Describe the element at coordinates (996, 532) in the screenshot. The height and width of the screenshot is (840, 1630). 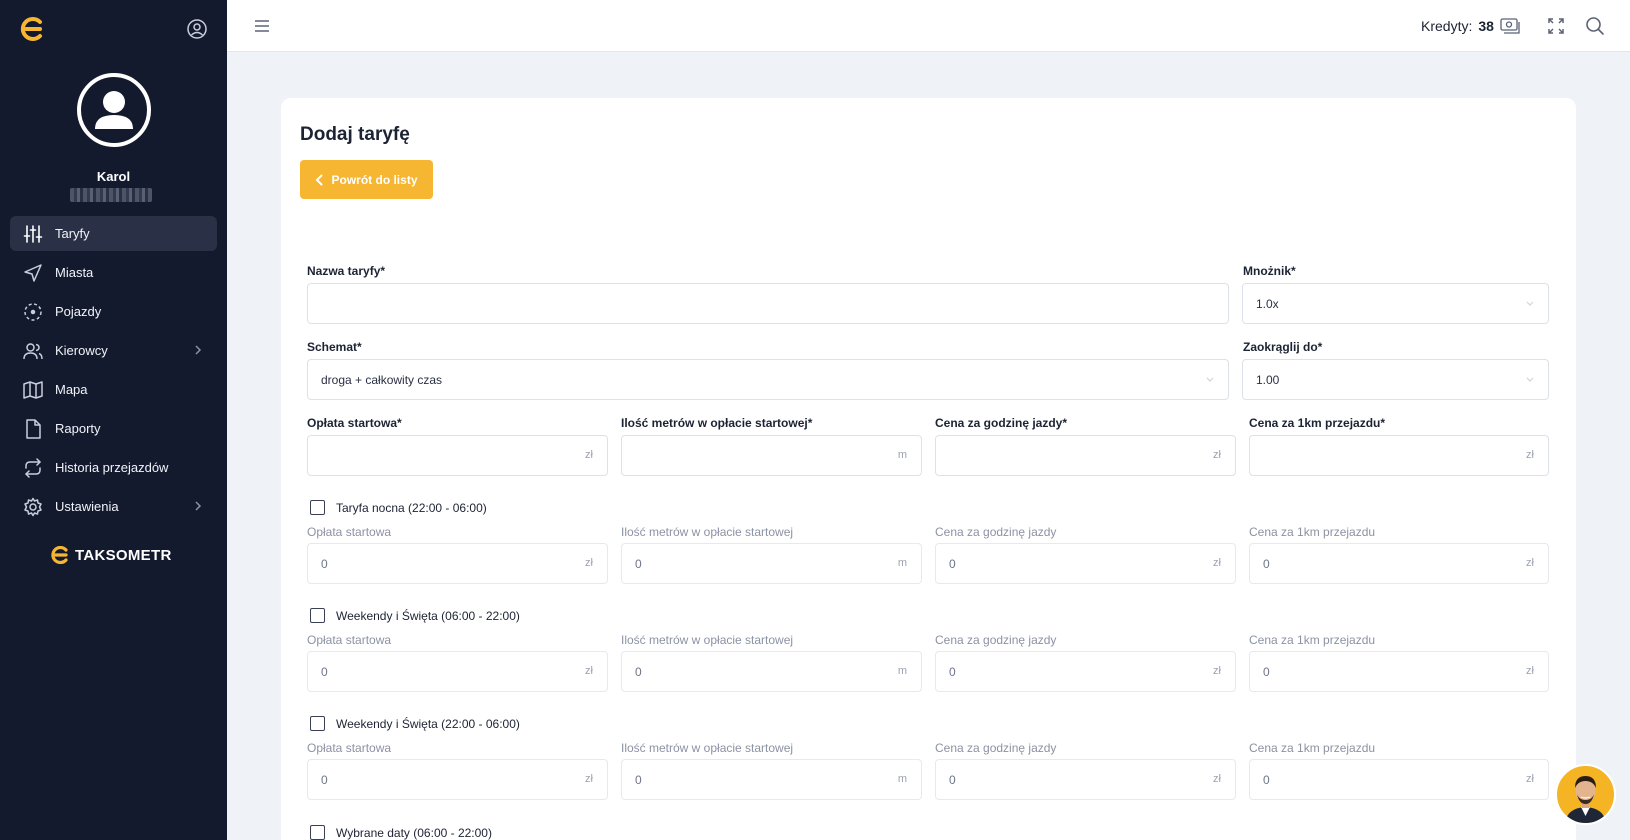
I see `night-hour-label: Cena za godzinę jazdy` at that location.